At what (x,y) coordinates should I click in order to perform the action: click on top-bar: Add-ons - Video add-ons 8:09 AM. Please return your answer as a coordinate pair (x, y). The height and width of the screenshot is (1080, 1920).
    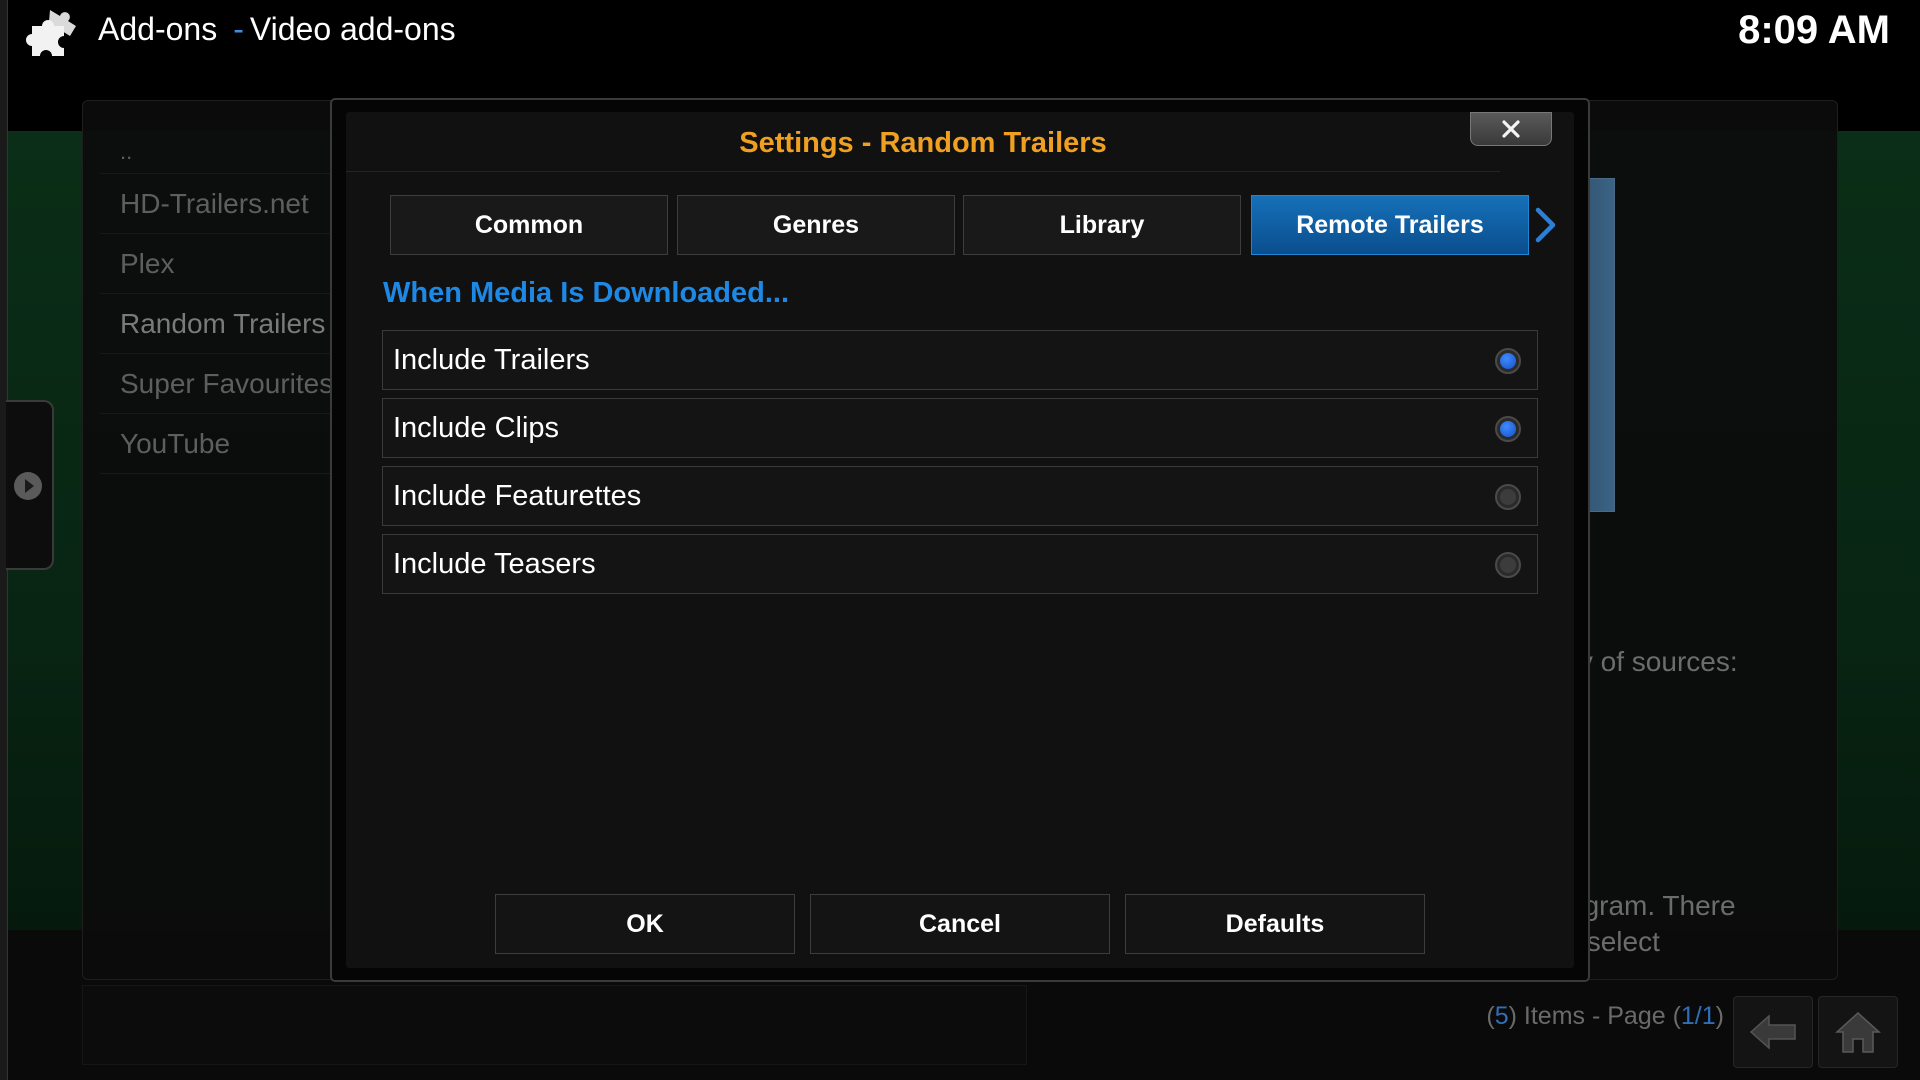
    Looking at the image, I should click on (960, 50).